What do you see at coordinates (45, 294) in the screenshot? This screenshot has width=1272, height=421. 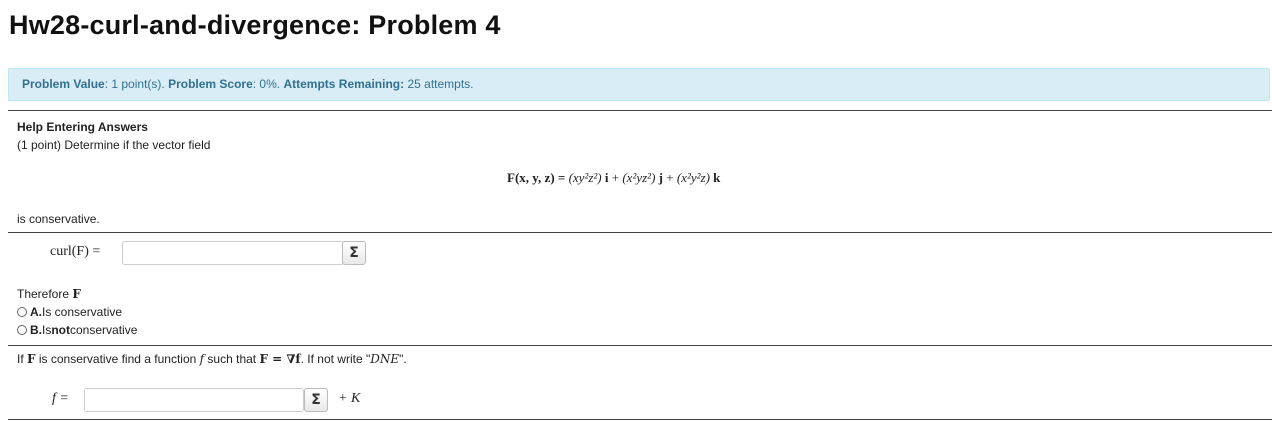 I see `therefore-prefix: Therefore` at bounding box center [45, 294].